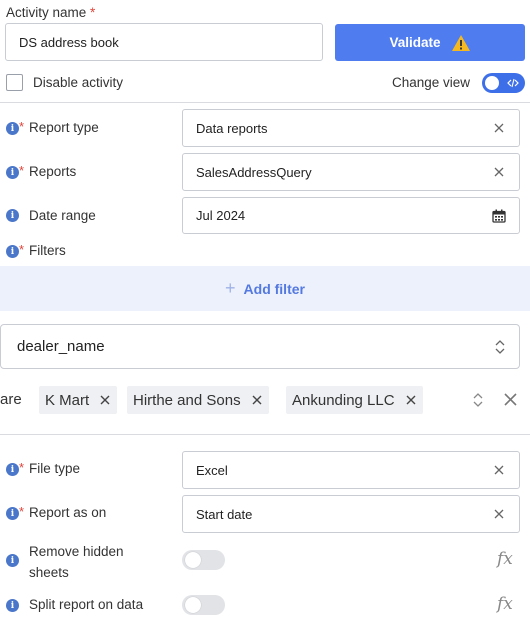 The height and width of the screenshot is (635, 530). What do you see at coordinates (430, 42) in the screenshot?
I see `validate-button: Validate` at bounding box center [430, 42].